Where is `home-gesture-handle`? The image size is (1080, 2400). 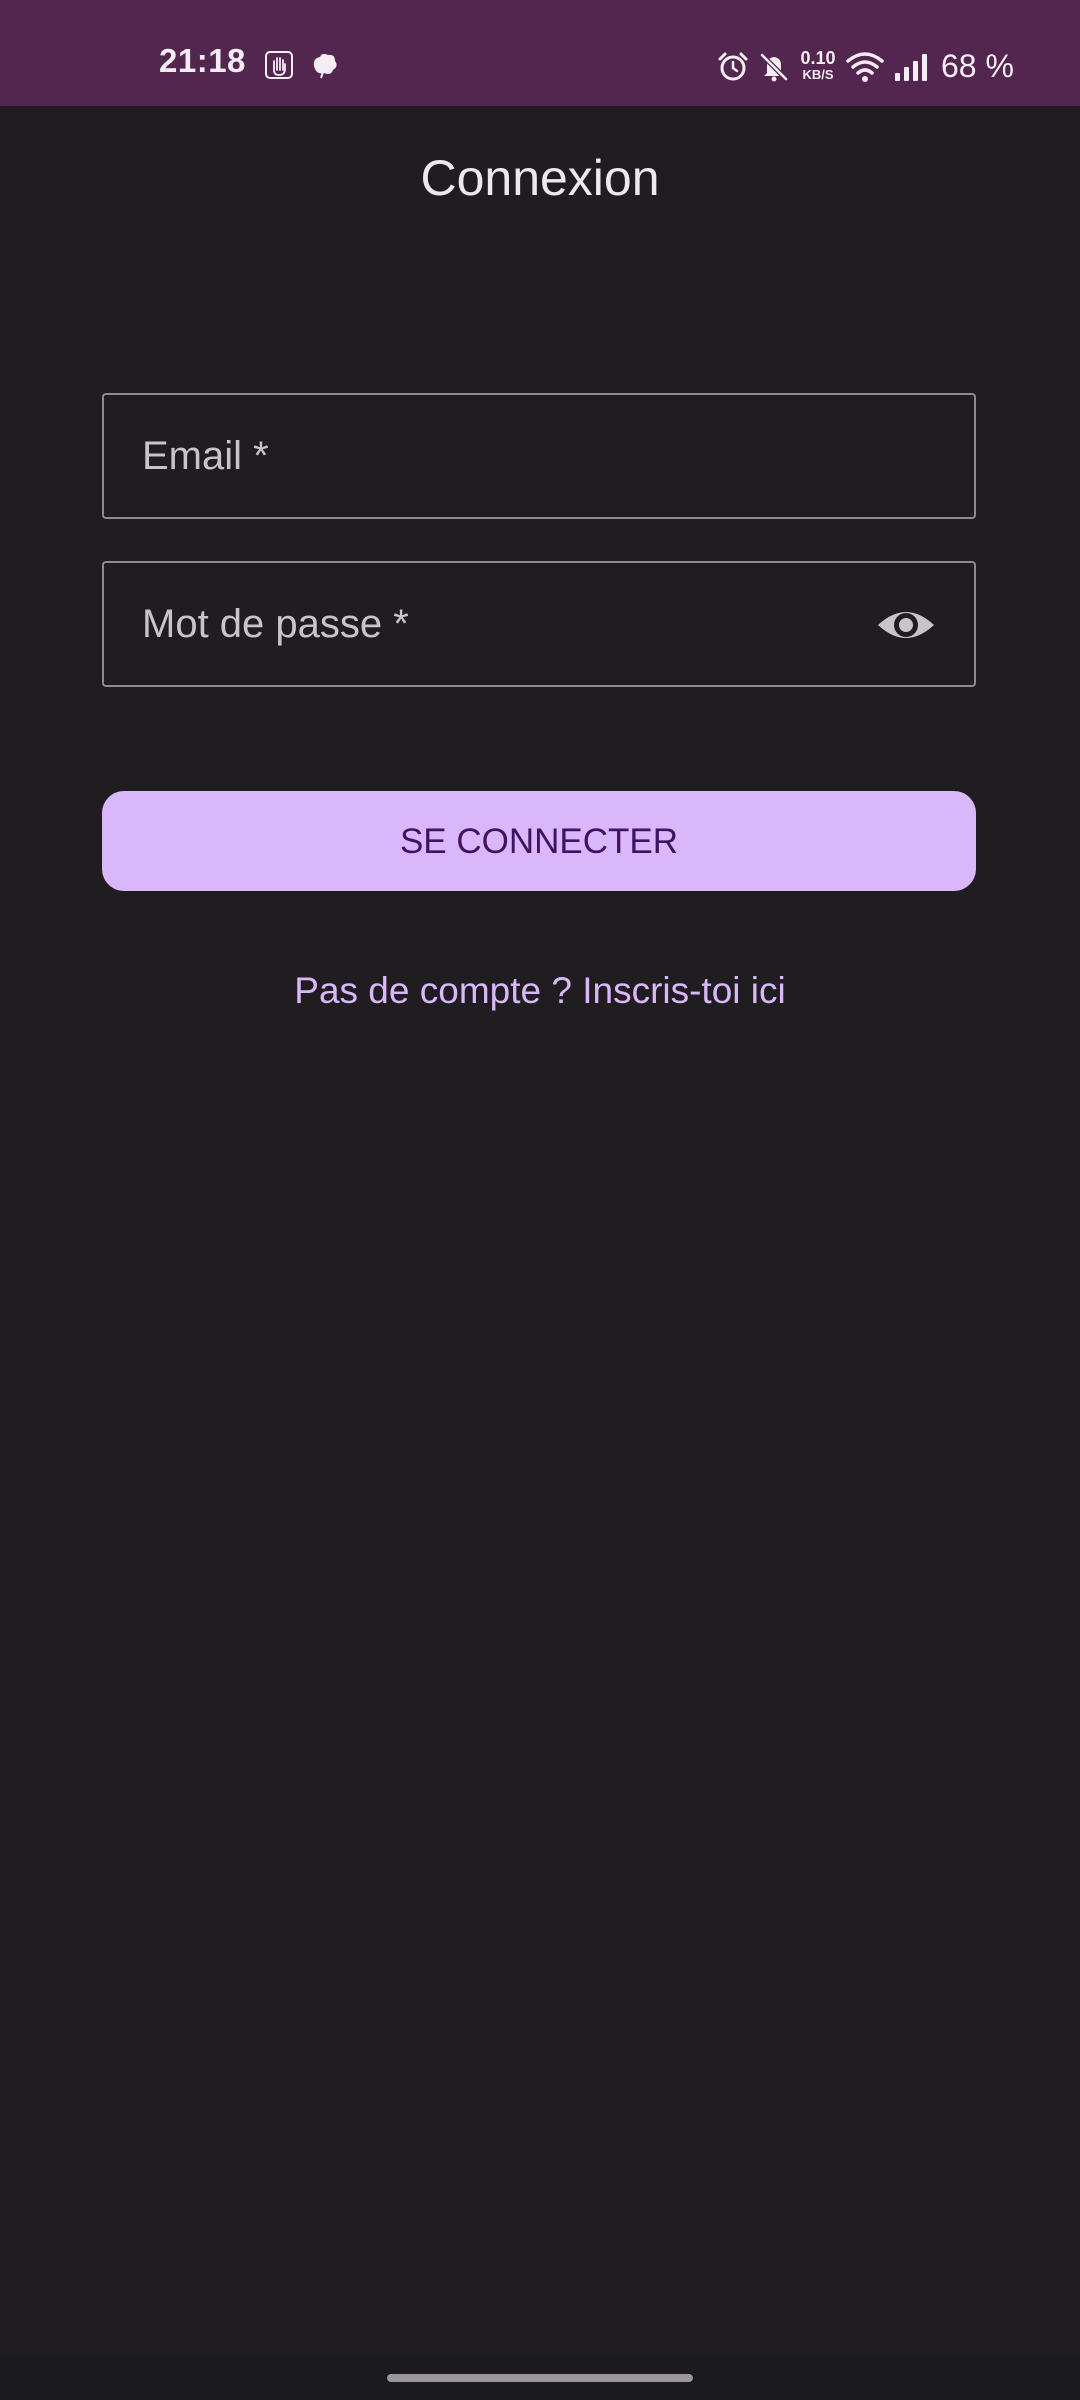
home-gesture-handle is located at coordinates (540, 2378).